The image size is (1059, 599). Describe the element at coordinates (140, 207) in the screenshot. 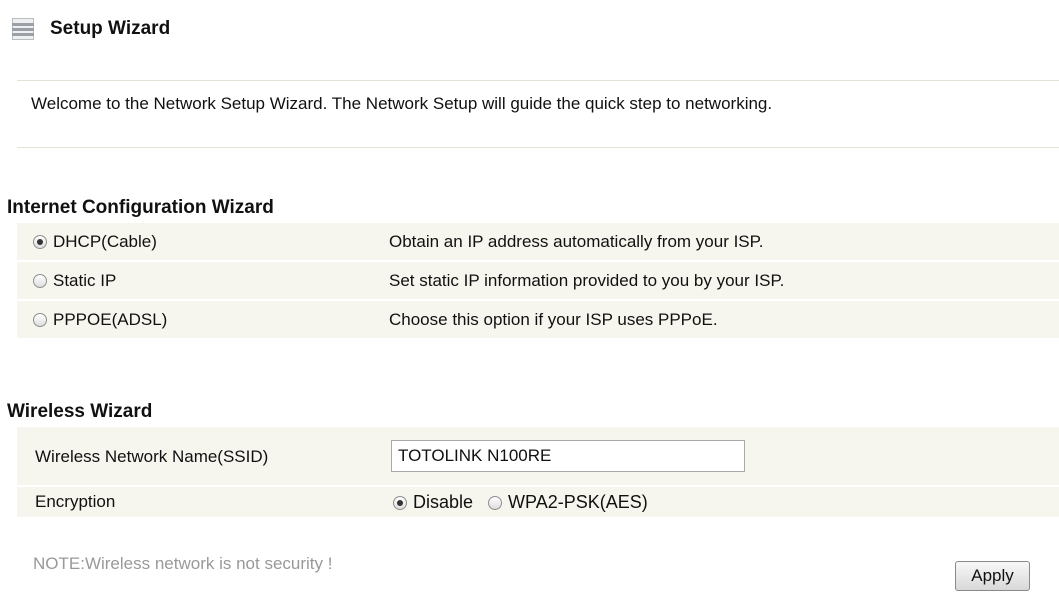

I see `internet-section-title: Internet Configuration Wizard` at that location.